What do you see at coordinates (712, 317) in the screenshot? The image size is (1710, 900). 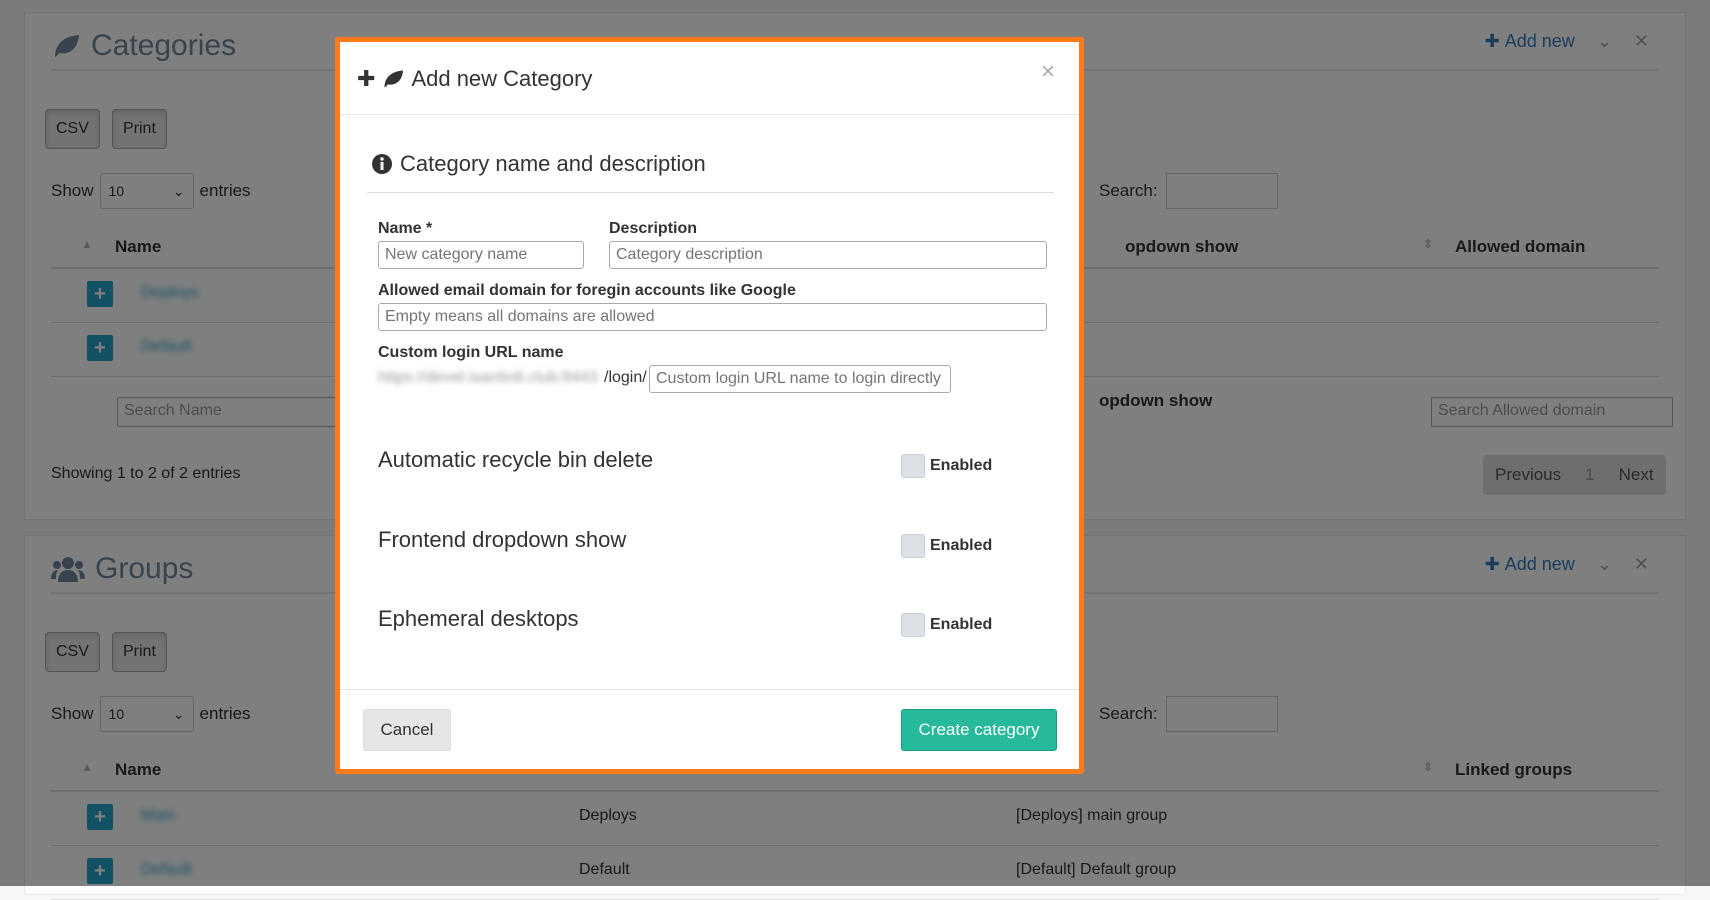 I see `allowed-domain-field` at bounding box center [712, 317].